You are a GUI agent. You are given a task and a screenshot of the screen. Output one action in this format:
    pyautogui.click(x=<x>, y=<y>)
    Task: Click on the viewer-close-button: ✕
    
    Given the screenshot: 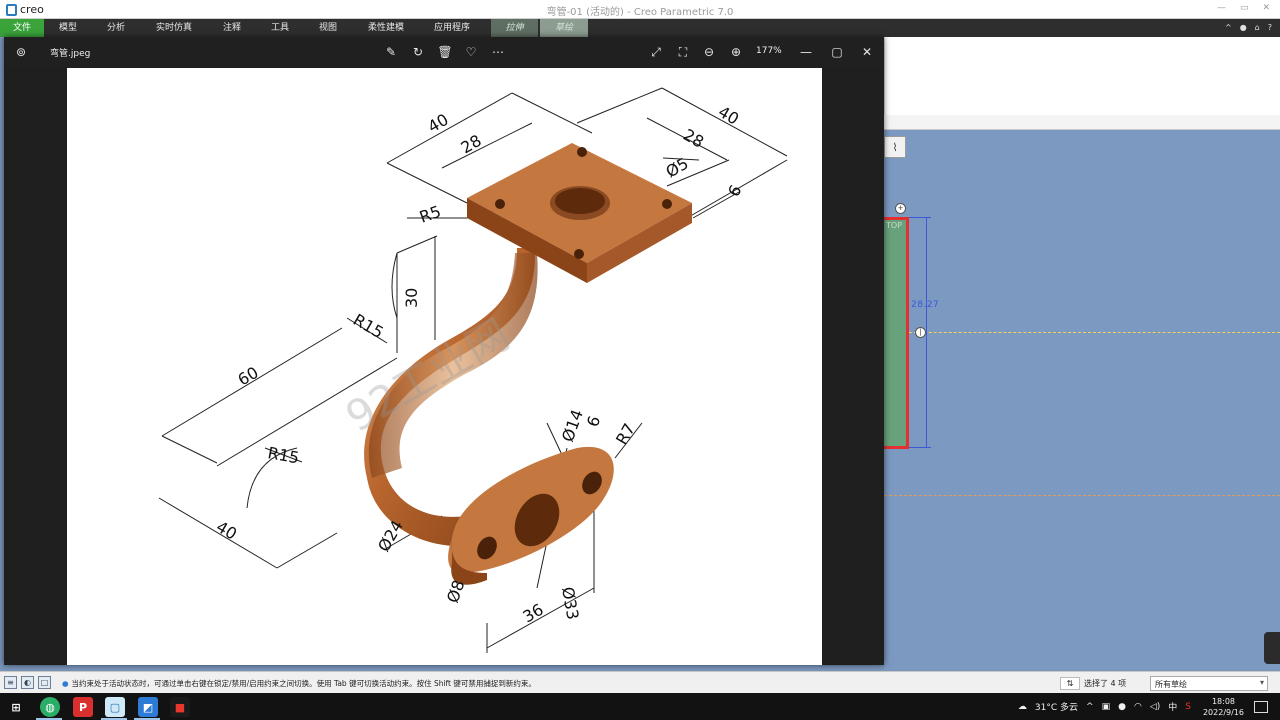 What is the action you would take?
    pyautogui.click(x=867, y=52)
    